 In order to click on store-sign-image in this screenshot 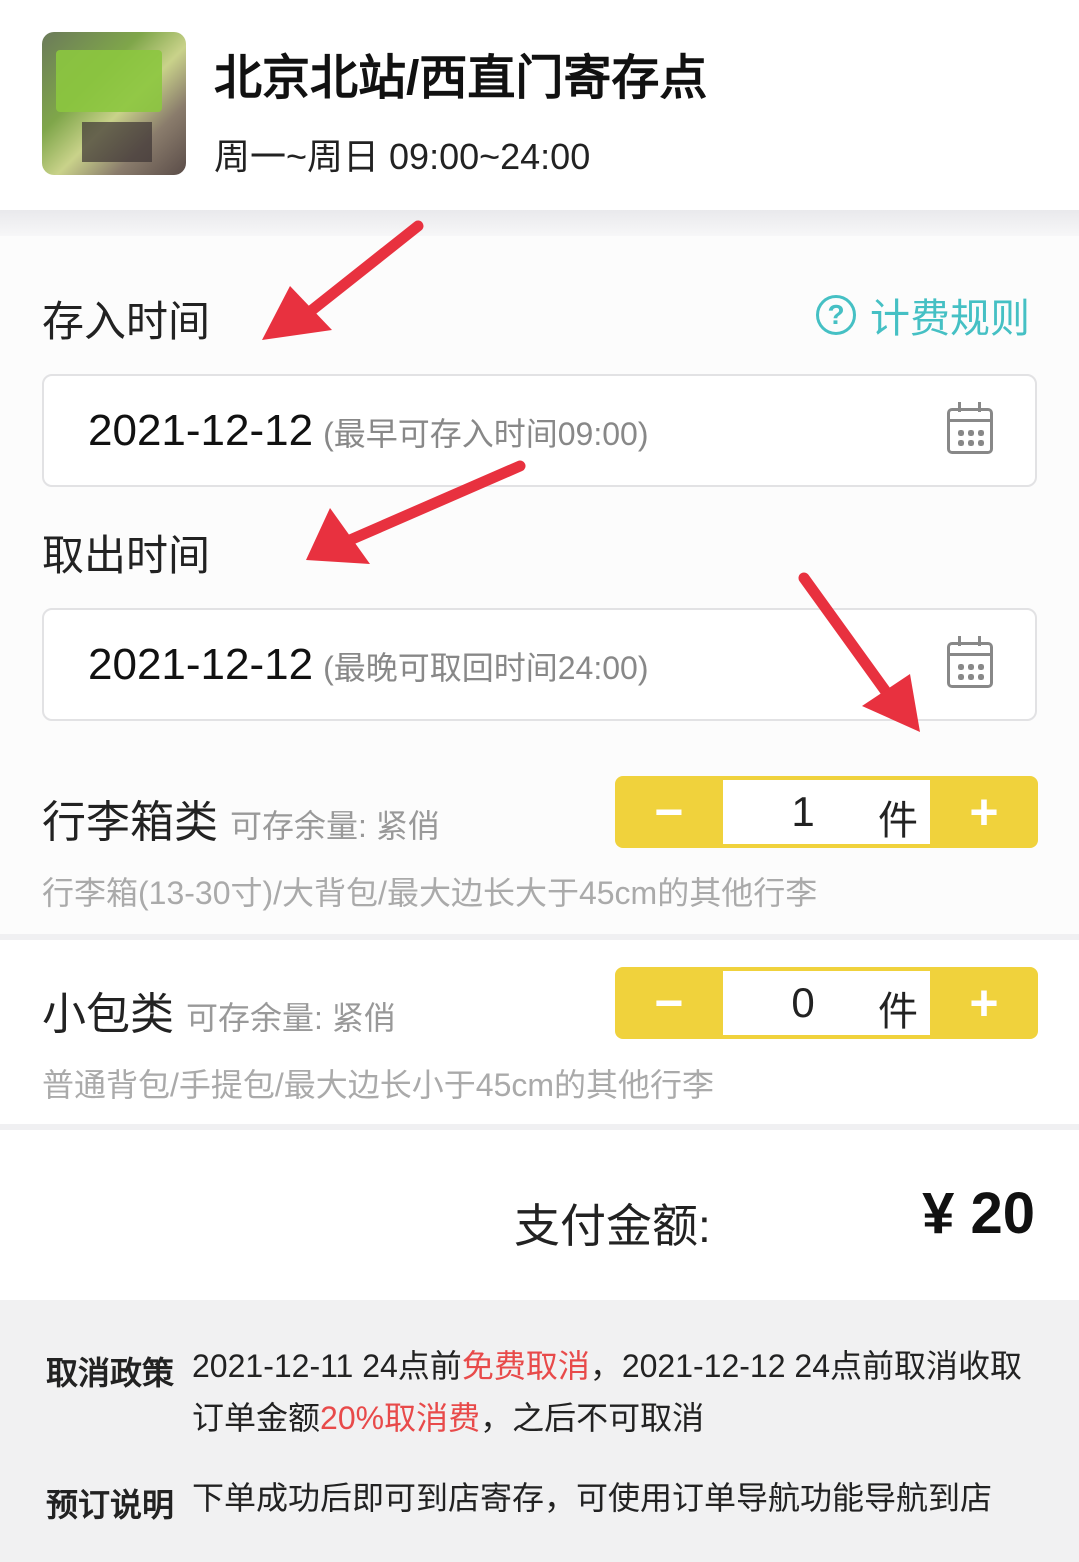, I will do `click(109, 81)`.